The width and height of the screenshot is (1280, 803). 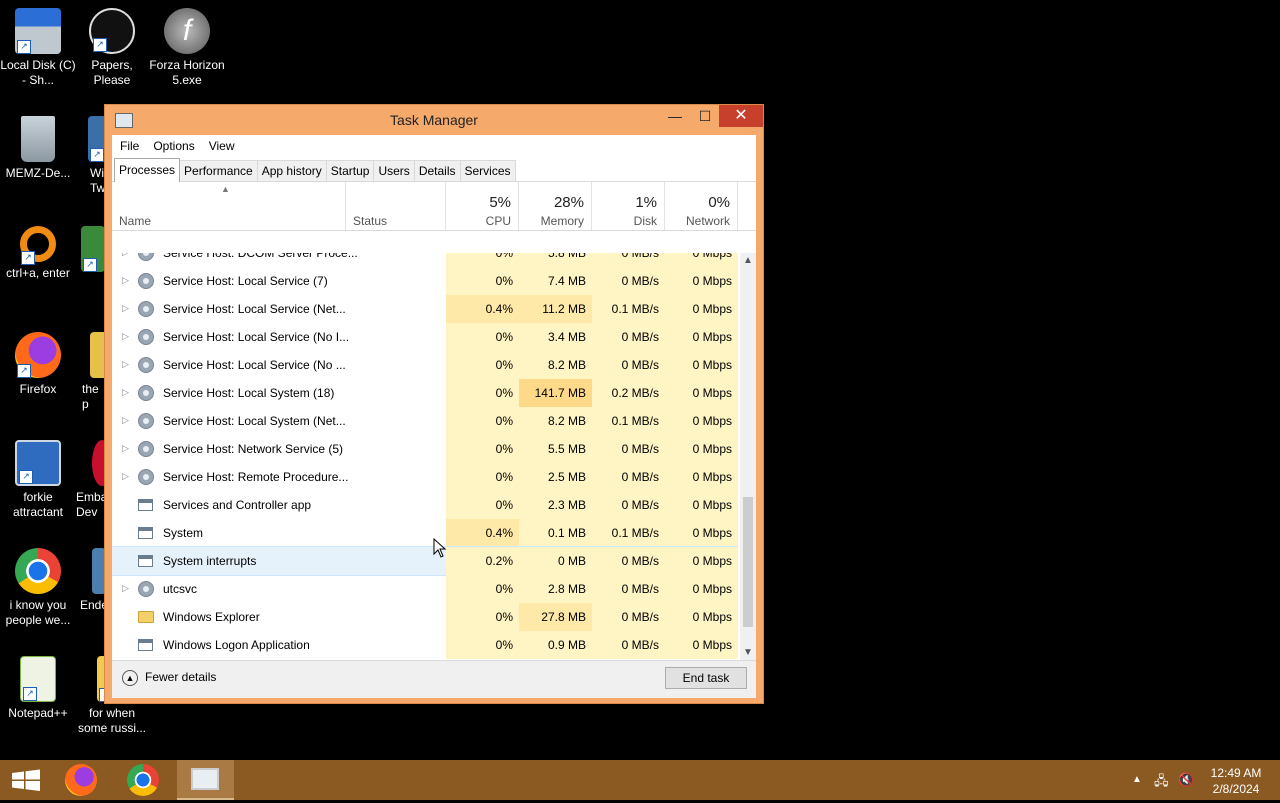 What do you see at coordinates (425, 561) in the screenshot?
I see `process-row: System interrupts 0.2% 0 MB 0 MB/s 0 Mbps` at bounding box center [425, 561].